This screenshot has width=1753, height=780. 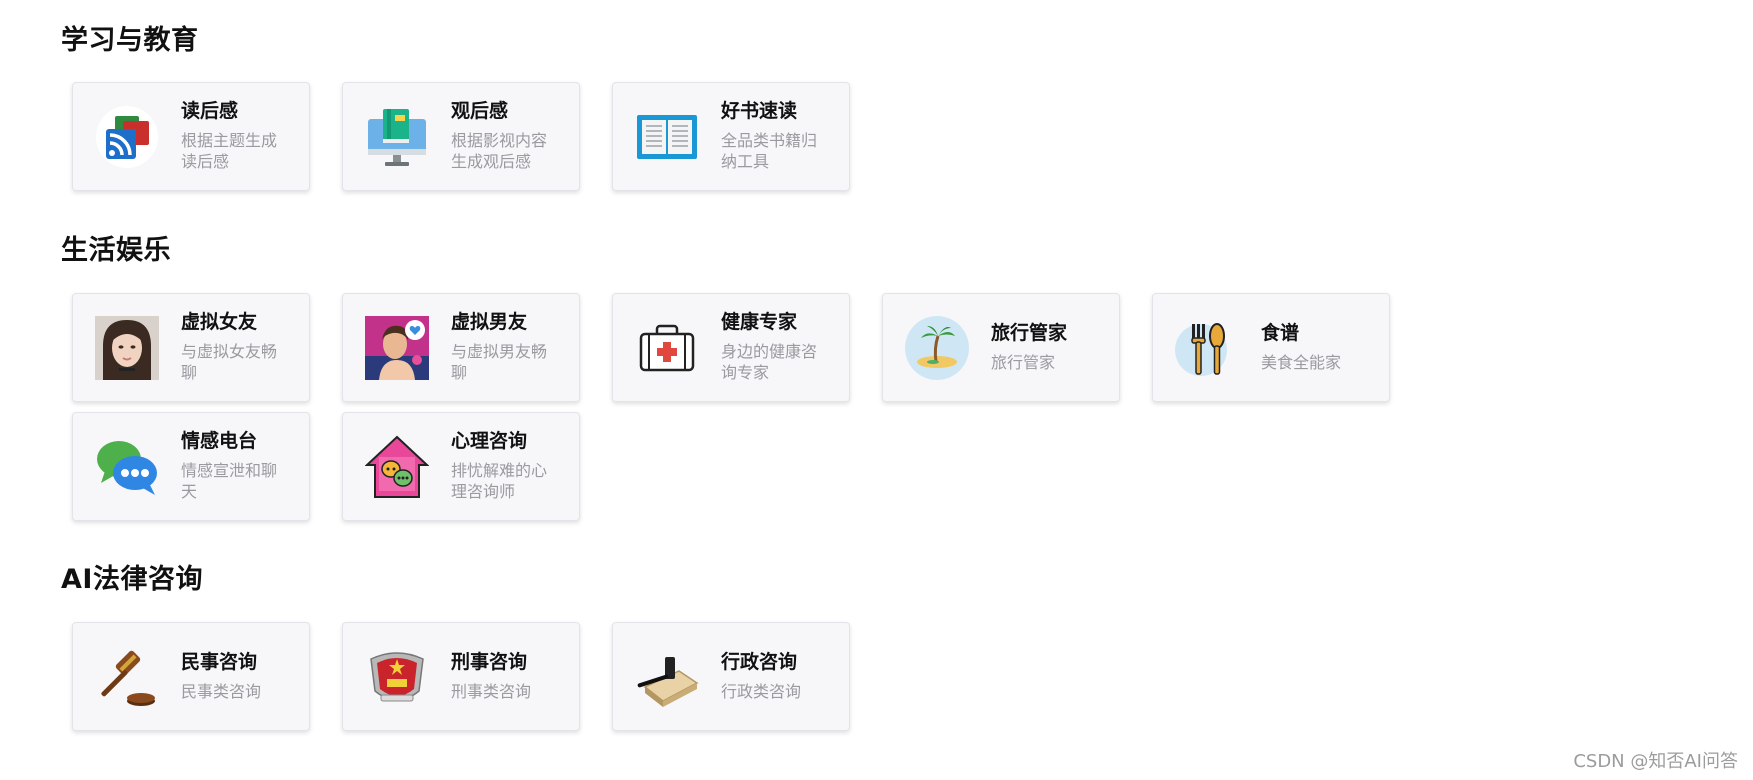 I want to click on card-emotion-radio: 情感电台 情感宣泄和聊天, so click(x=191, y=466).